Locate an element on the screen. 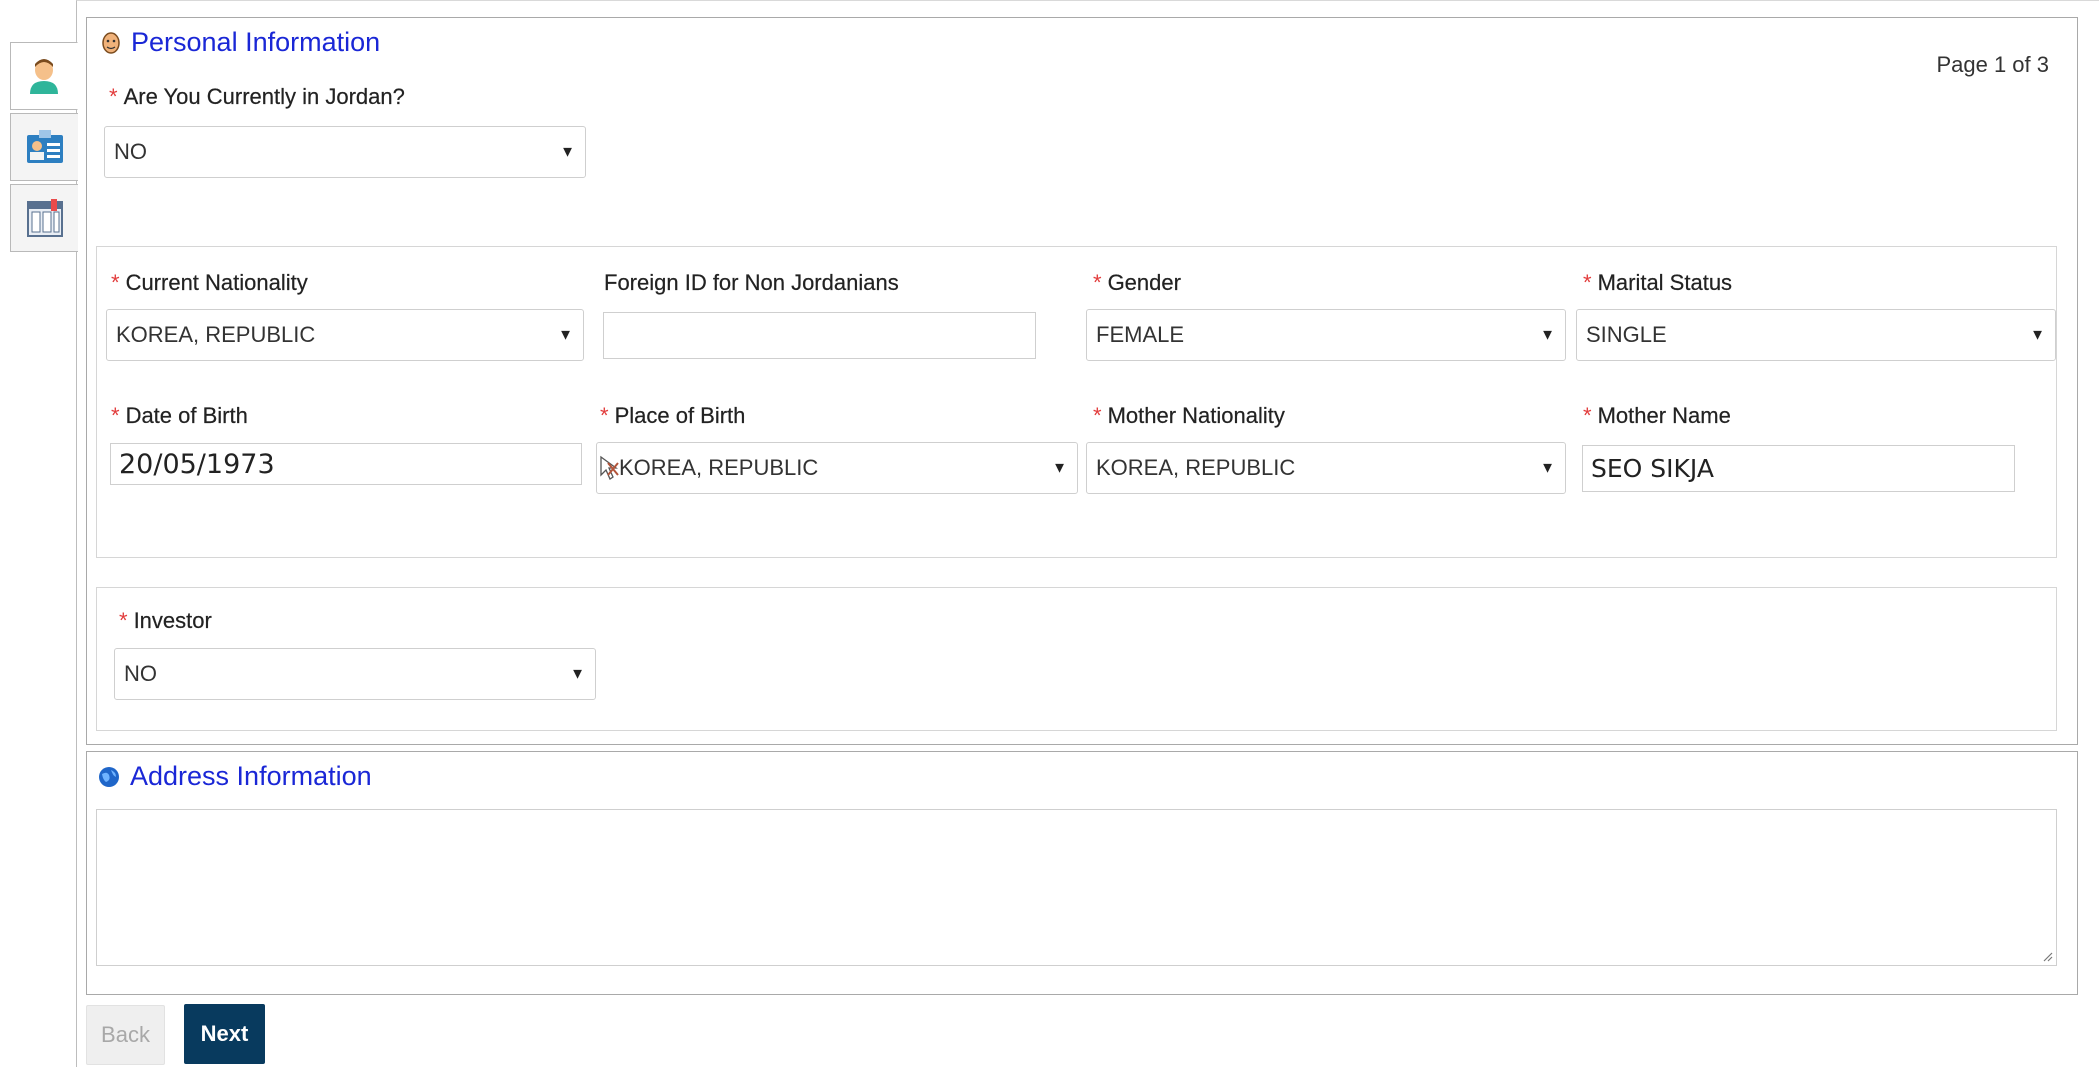 This screenshot has width=2099, height=1067. side-tab-personal is located at coordinates (44, 76).